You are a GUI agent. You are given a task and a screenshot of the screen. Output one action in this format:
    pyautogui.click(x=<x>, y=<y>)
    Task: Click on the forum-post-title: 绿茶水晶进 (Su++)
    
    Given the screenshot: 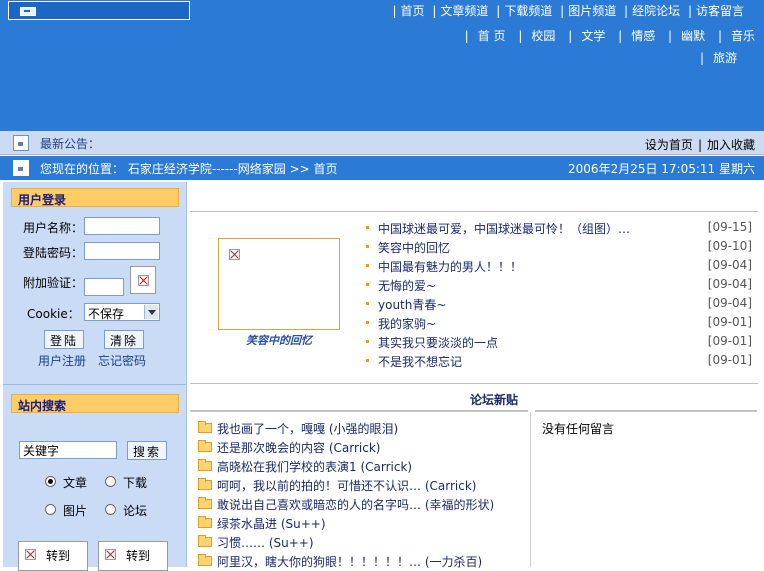 What is the action you would take?
    pyautogui.click(x=271, y=523)
    